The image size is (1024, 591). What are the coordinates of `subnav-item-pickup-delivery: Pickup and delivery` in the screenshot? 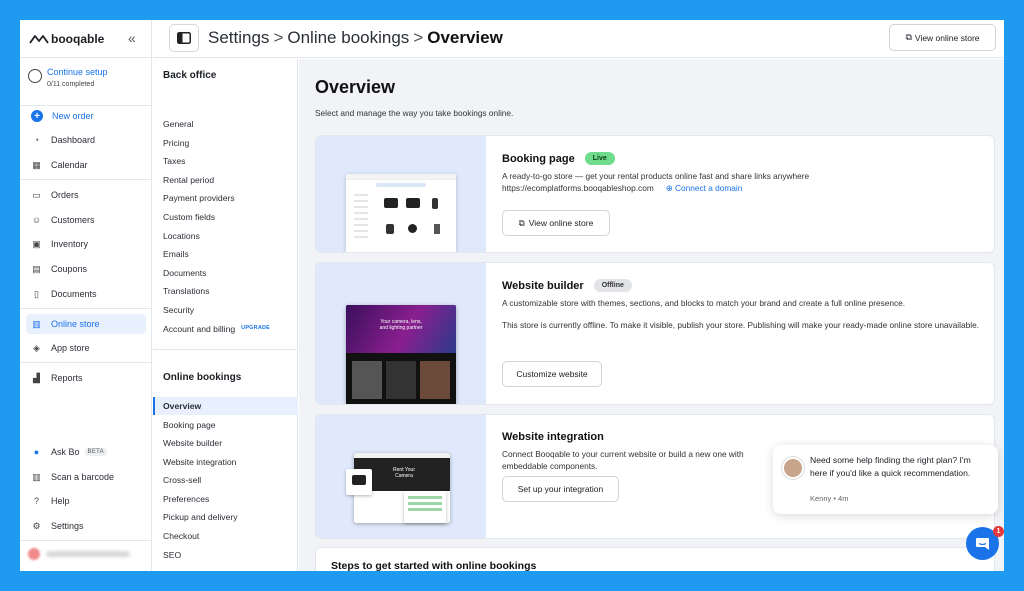 It's located at (225, 517).